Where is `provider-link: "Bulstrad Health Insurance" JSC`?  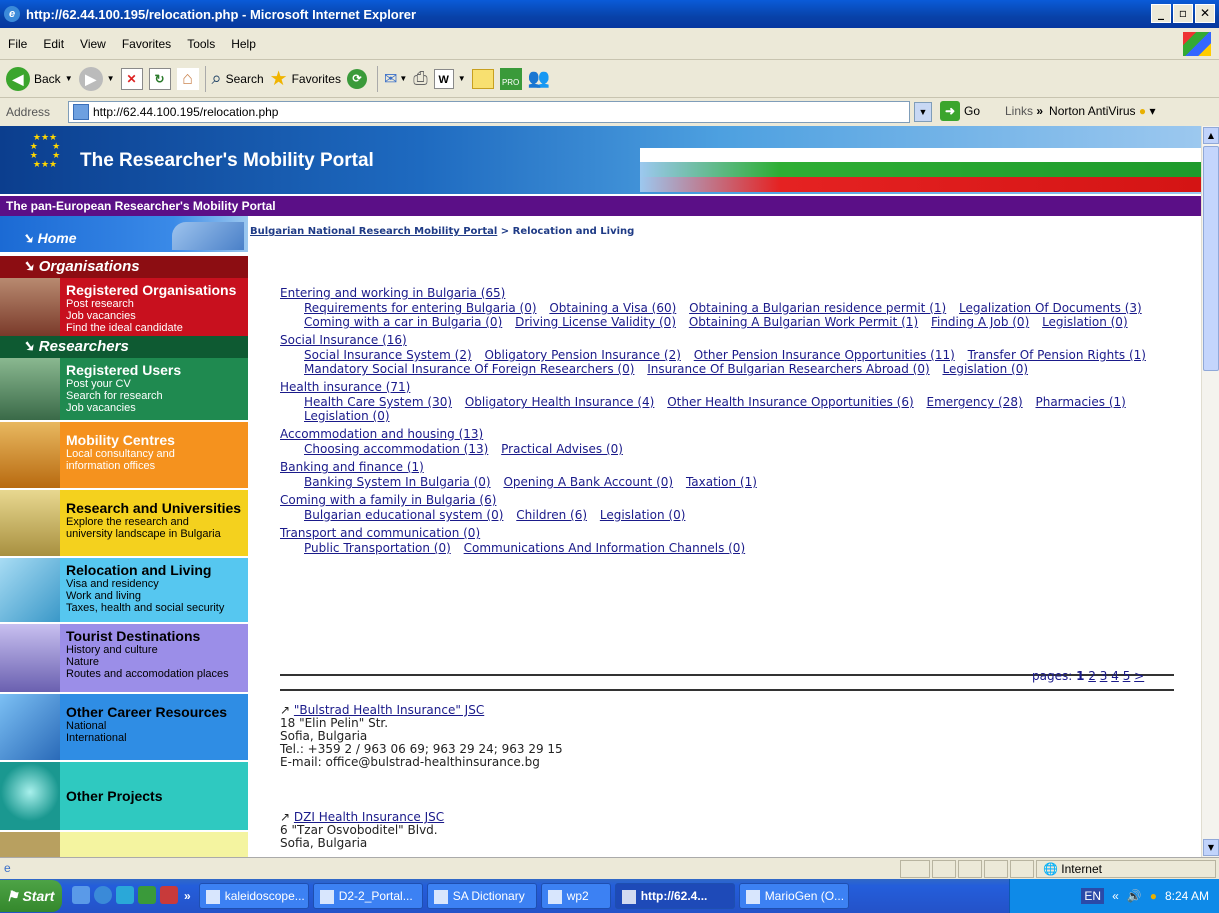
provider-link: "Bulstrad Health Insurance" JSC is located at coordinates (389, 710).